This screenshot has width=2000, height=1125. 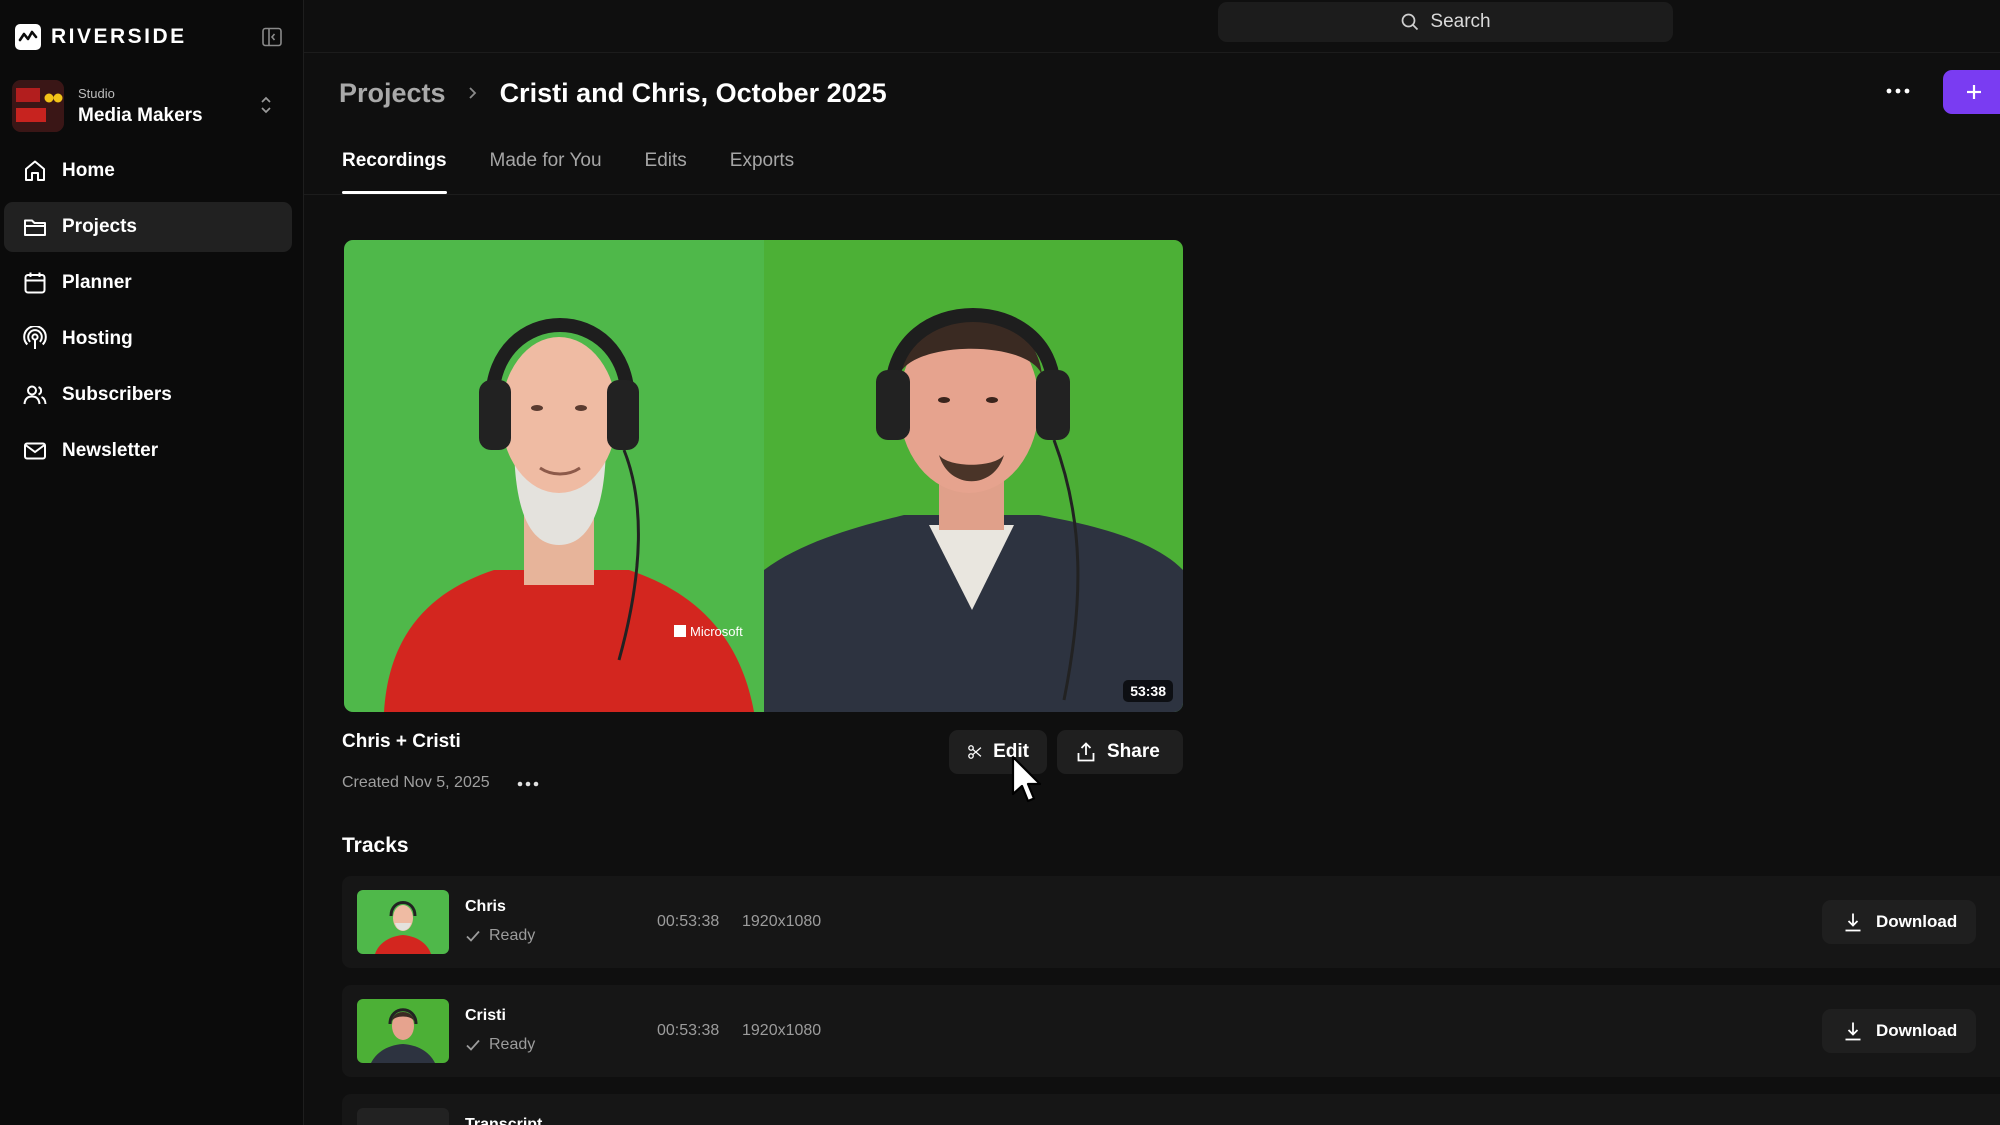 I want to click on studio-switcher: Studio Media Makers, so click(x=150, y=106).